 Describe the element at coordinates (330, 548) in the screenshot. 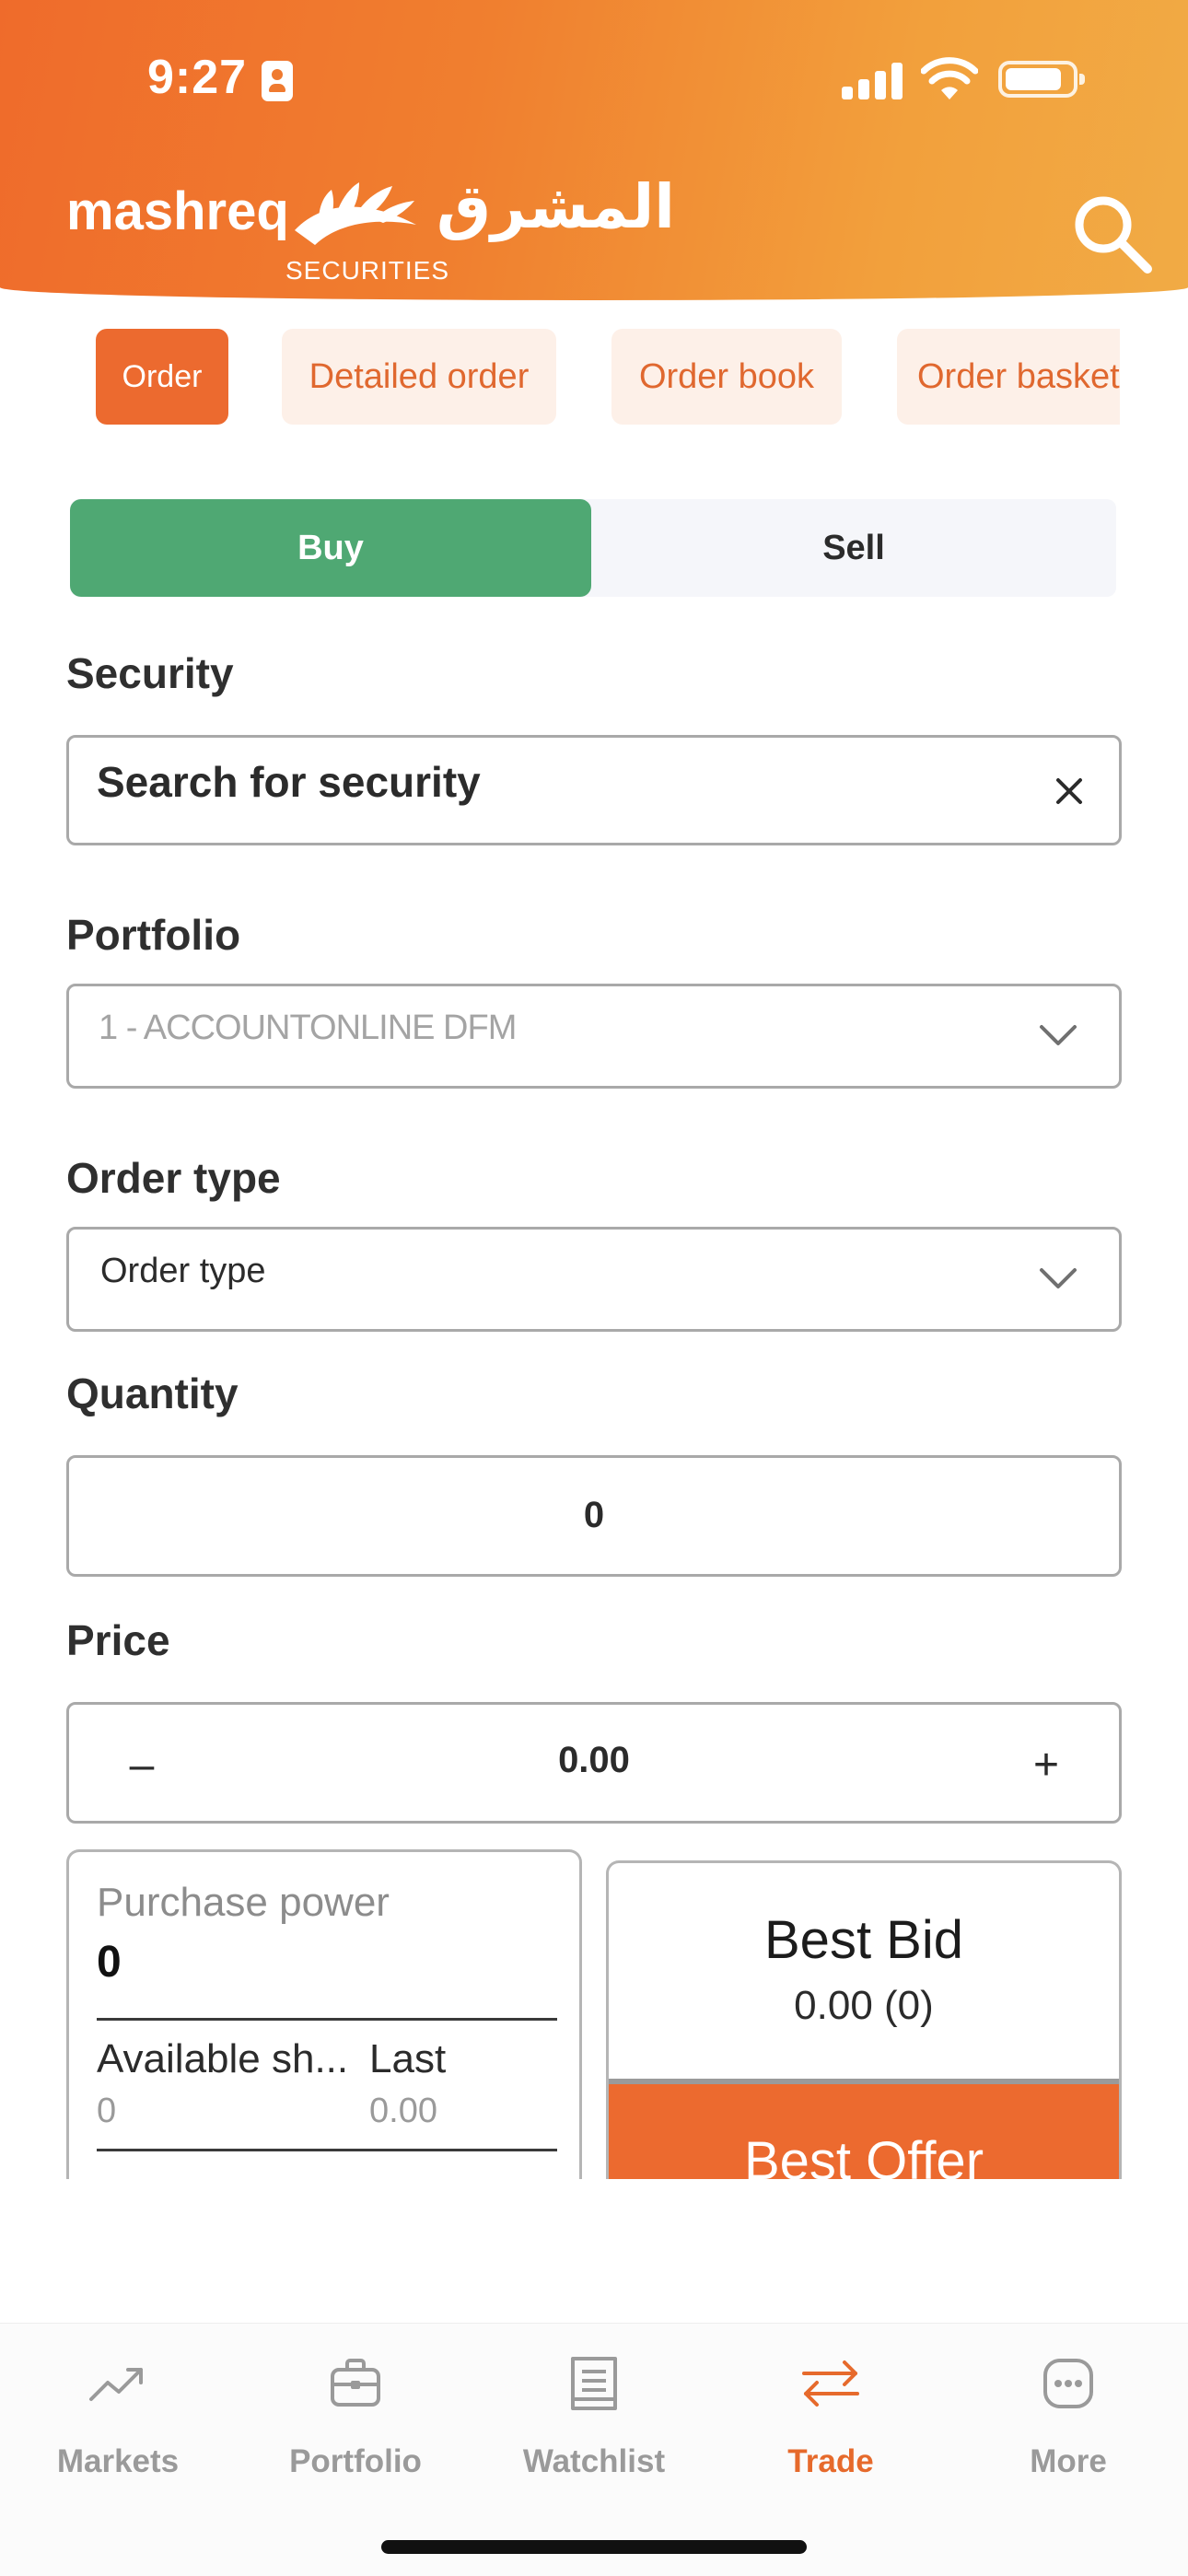

I see `buy-button: Buy` at that location.